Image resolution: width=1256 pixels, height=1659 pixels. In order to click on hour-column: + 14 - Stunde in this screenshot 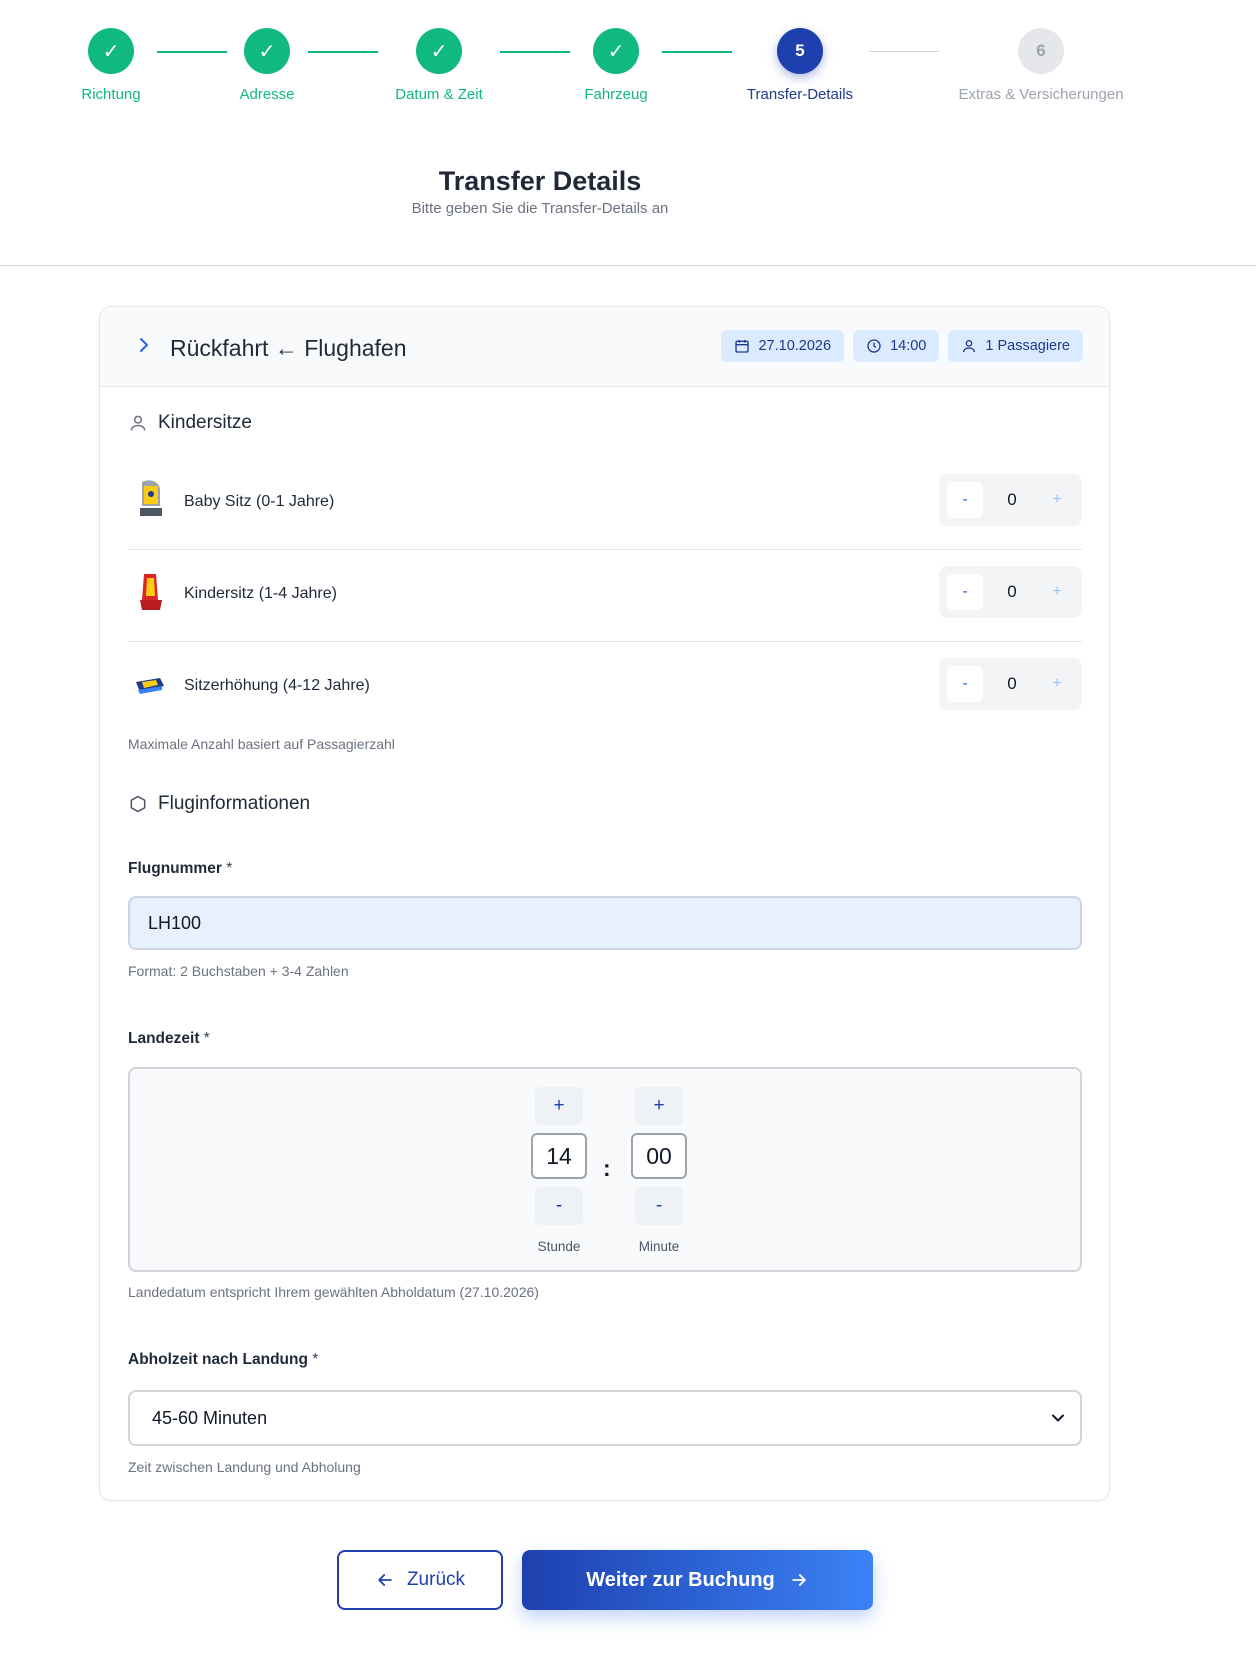, I will do `click(559, 1170)`.